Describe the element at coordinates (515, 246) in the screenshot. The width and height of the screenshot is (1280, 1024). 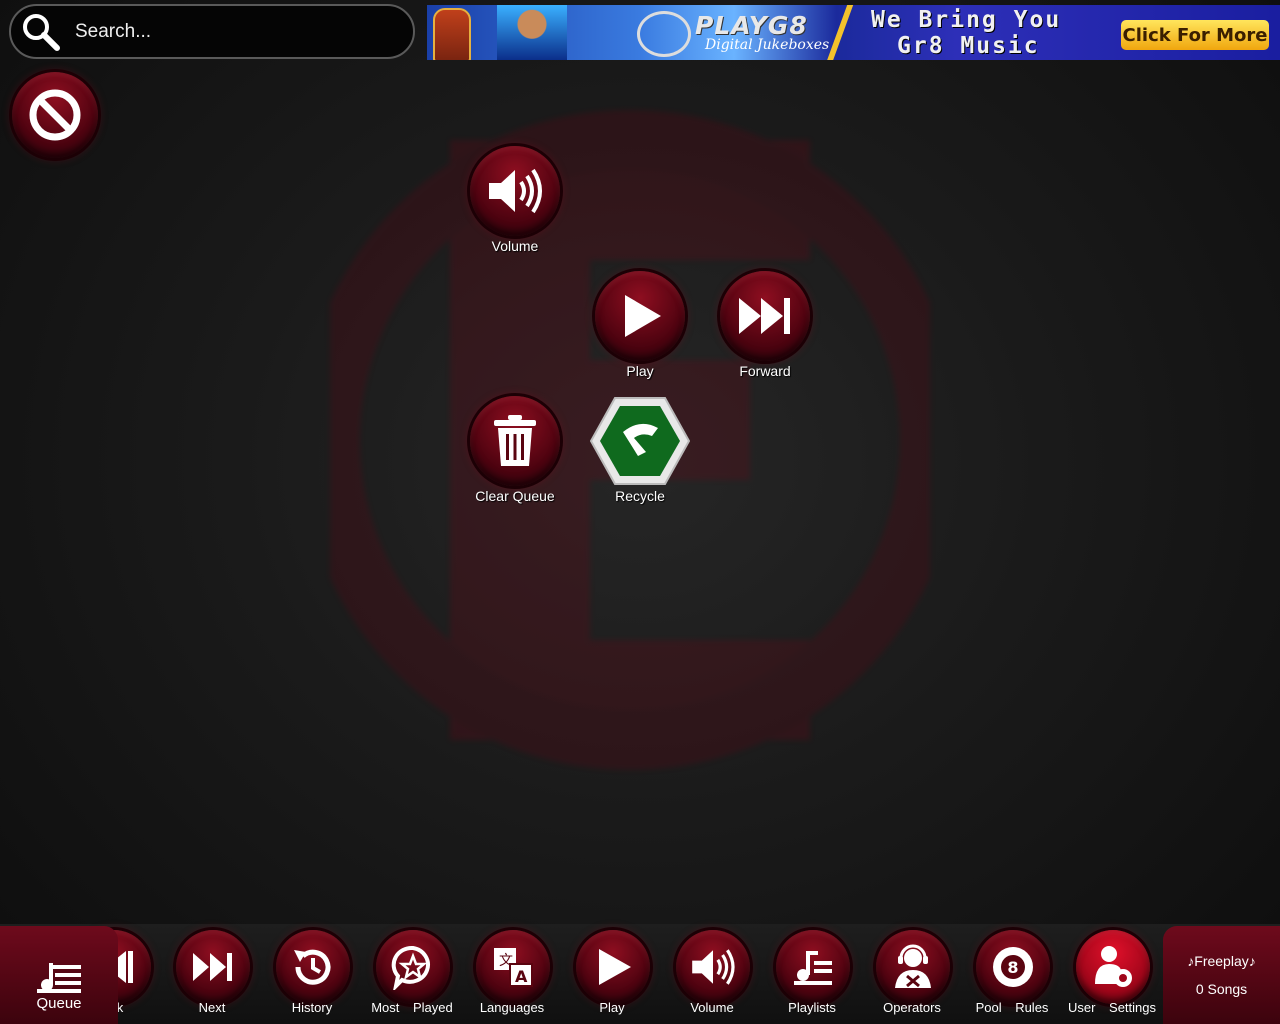
I see `volume-label: Volume` at that location.